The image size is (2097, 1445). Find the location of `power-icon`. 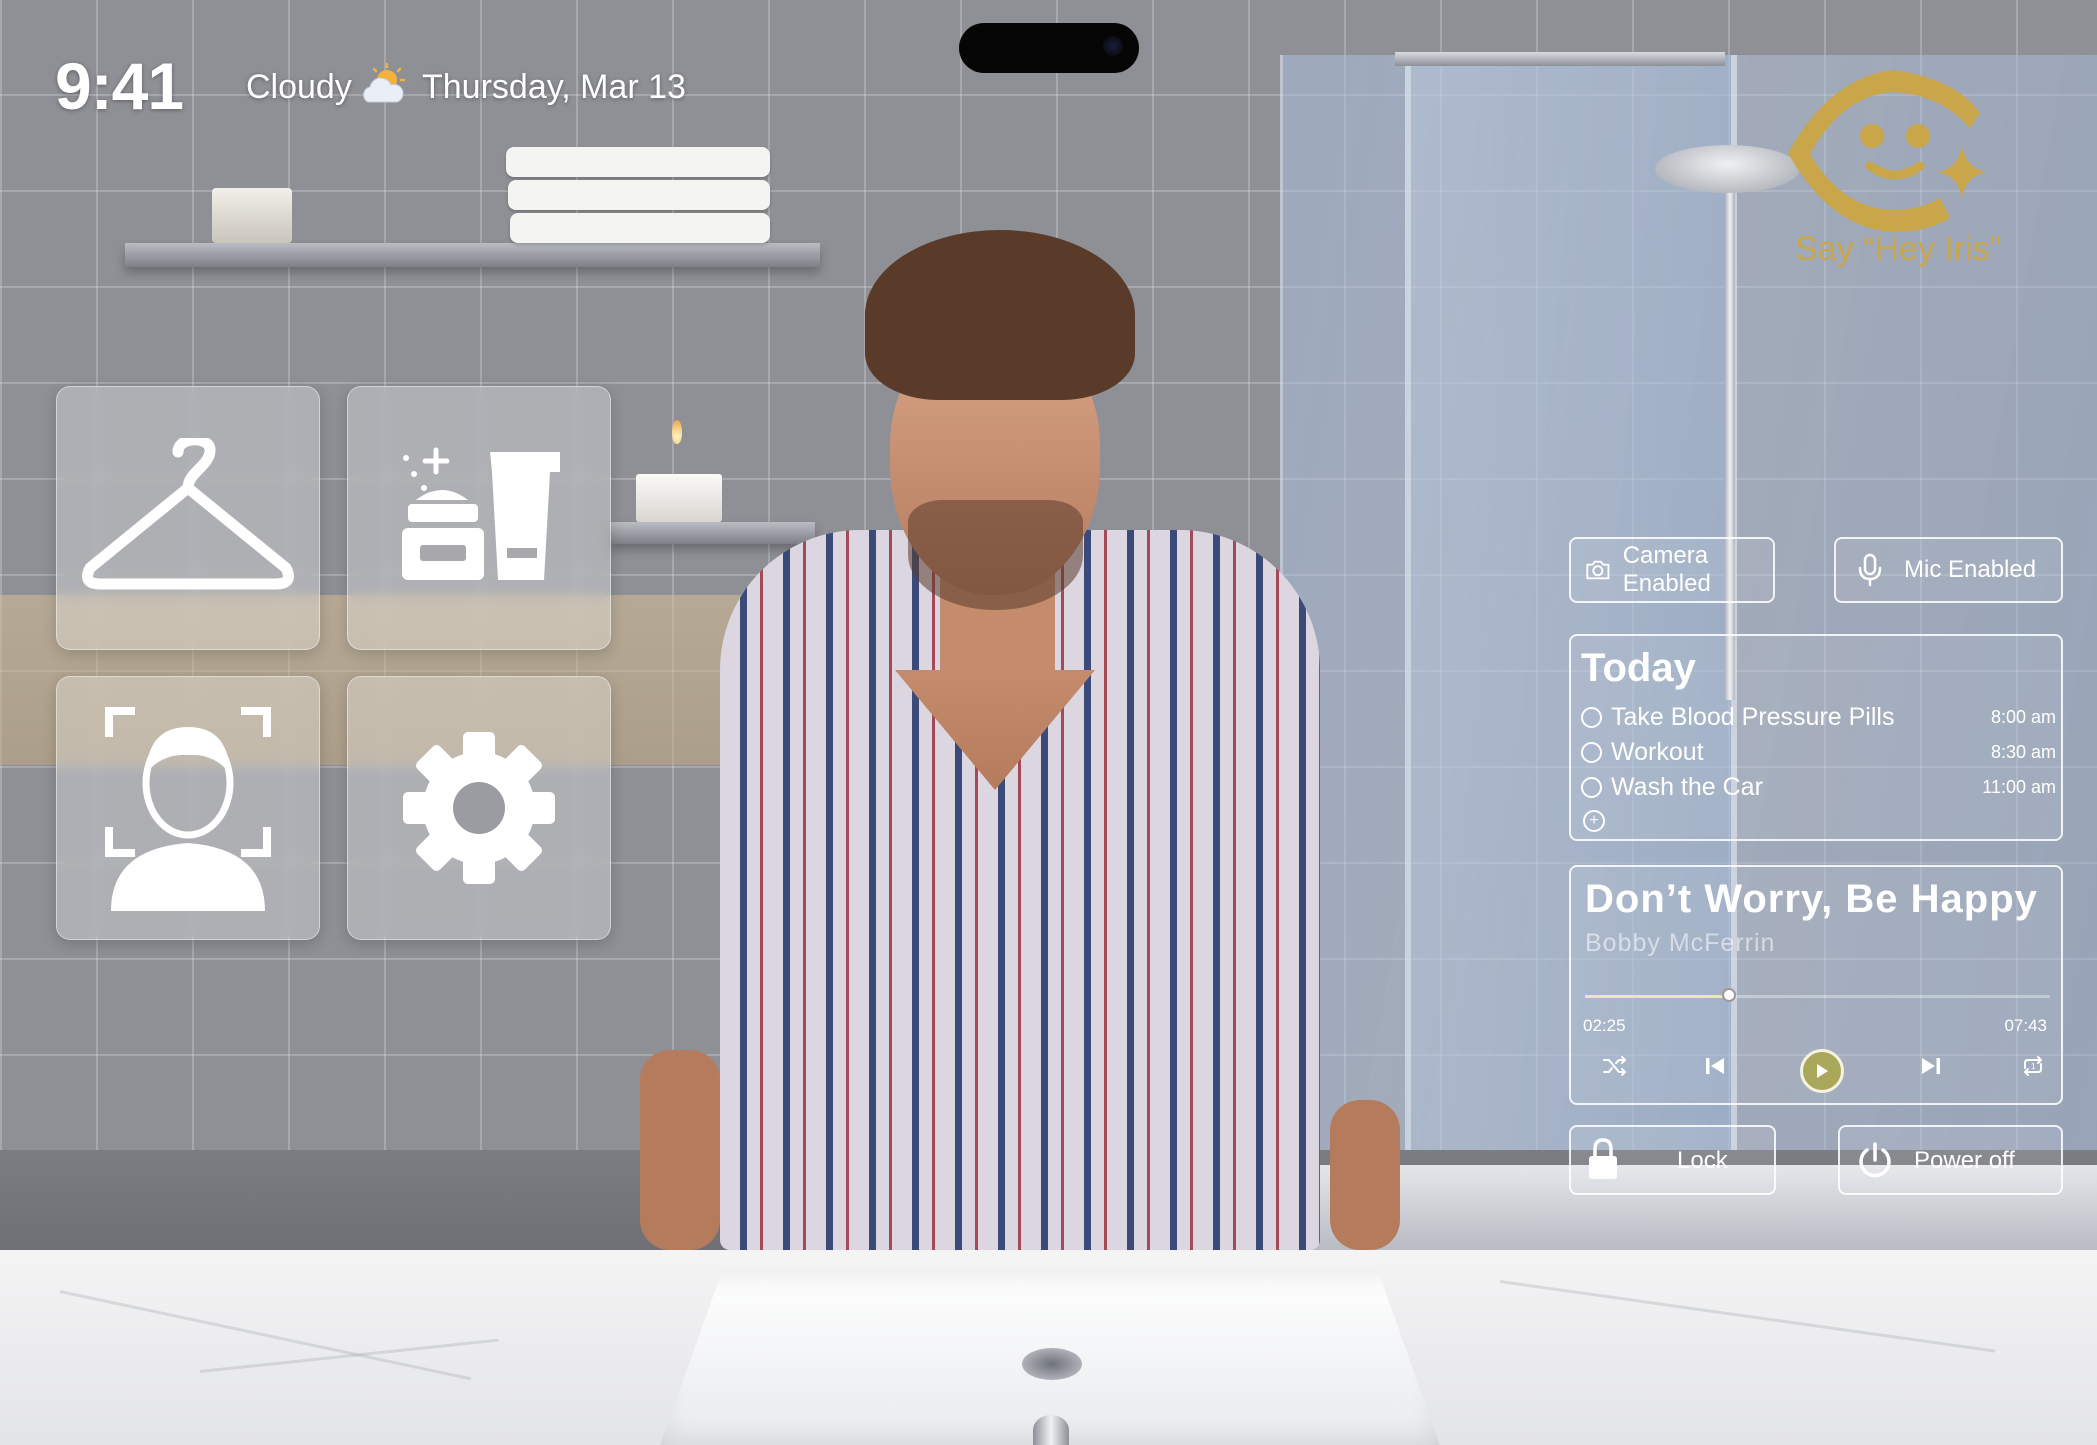

power-icon is located at coordinates (1875, 1160).